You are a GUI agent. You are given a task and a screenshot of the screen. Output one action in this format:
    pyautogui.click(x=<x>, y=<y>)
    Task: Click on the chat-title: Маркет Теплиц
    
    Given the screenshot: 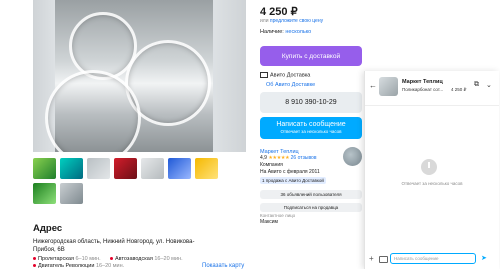 What is the action you would take?
    pyautogui.click(x=422, y=82)
    